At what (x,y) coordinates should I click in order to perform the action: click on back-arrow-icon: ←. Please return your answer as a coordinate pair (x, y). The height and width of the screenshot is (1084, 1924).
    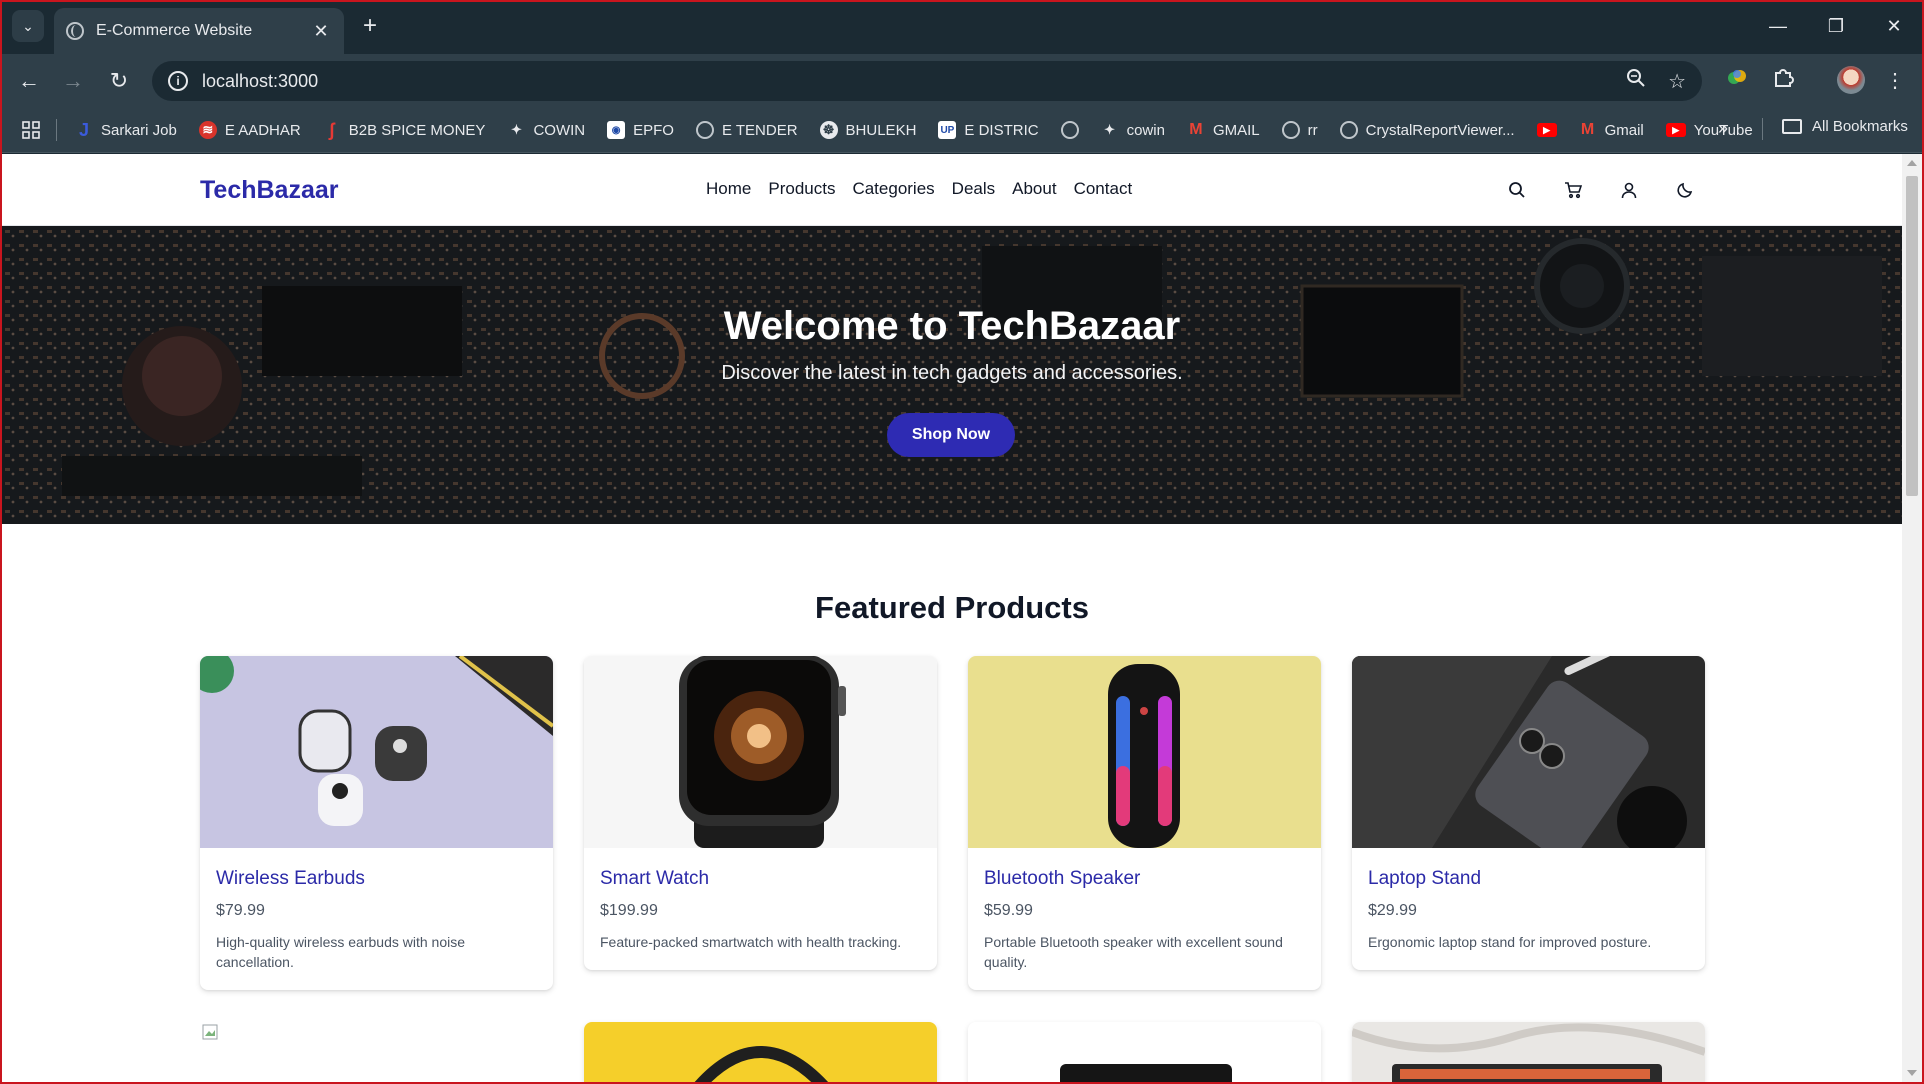
    Looking at the image, I should click on (29, 81).